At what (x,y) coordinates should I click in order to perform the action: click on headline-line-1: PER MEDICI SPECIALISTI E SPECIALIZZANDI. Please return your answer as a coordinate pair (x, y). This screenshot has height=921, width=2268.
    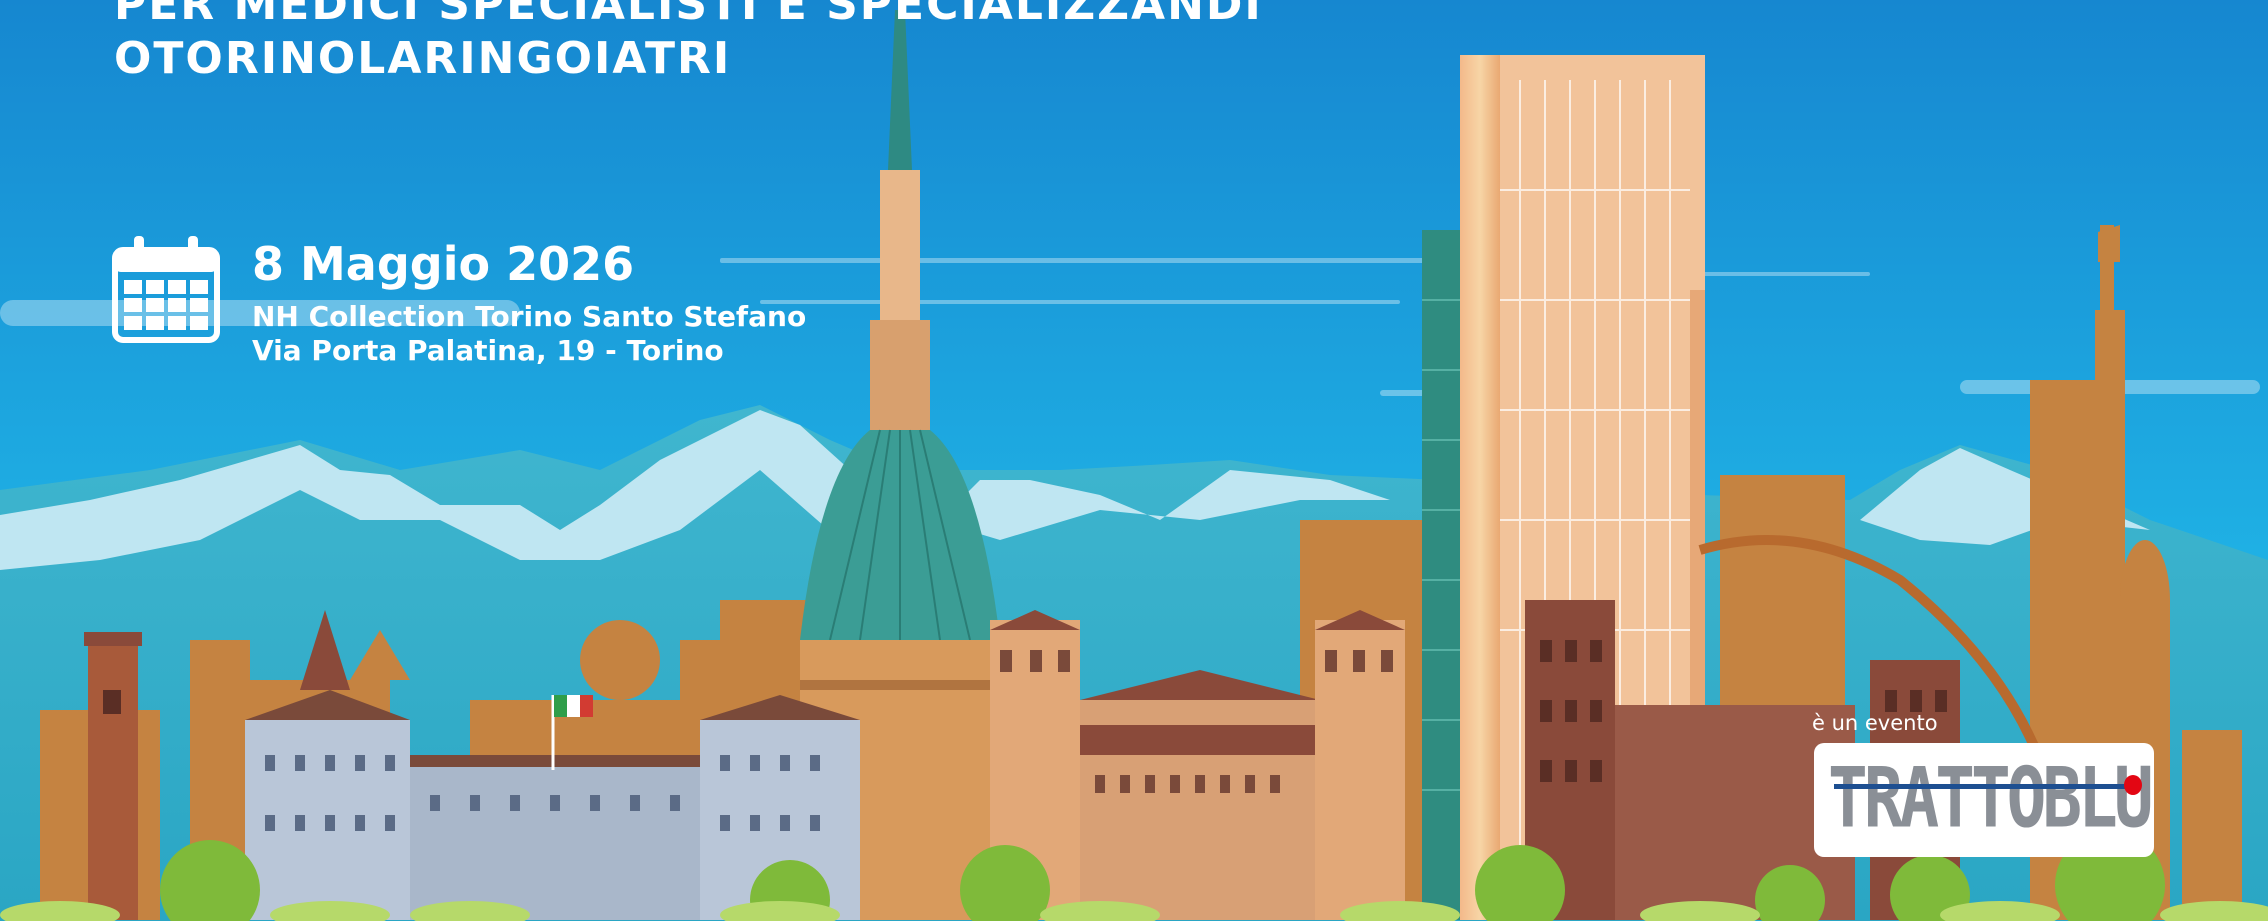
    Looking at the image, I should click on (688, 15).